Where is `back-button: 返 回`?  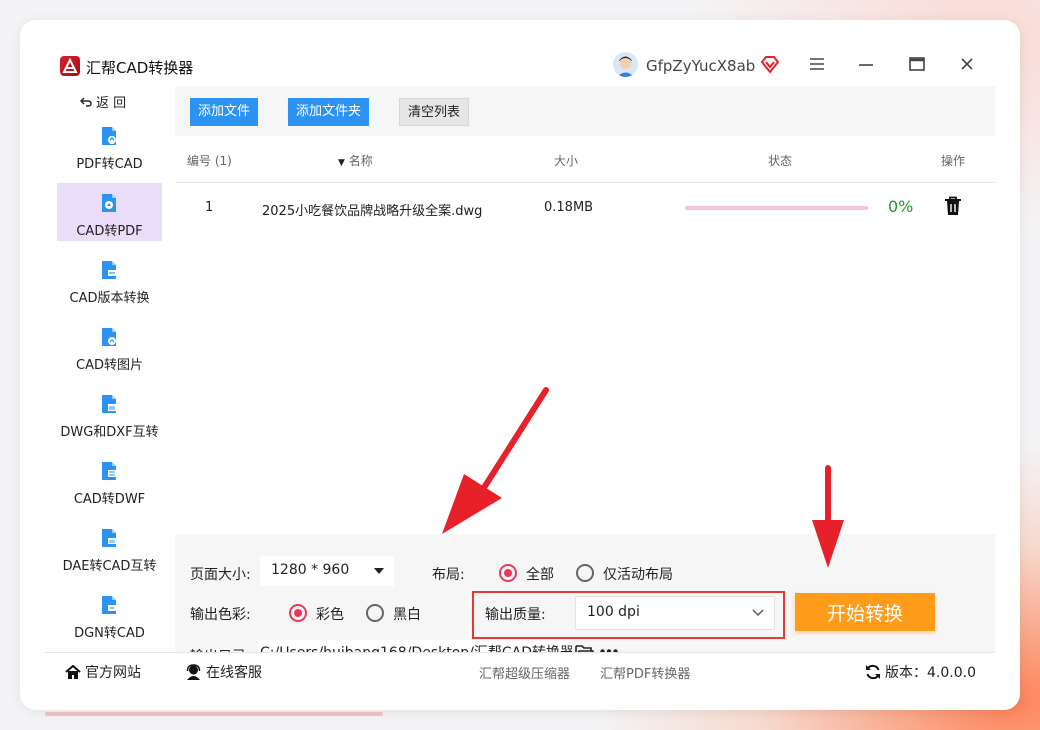
back-button: 返 回 is located at coordinates (103, 101).